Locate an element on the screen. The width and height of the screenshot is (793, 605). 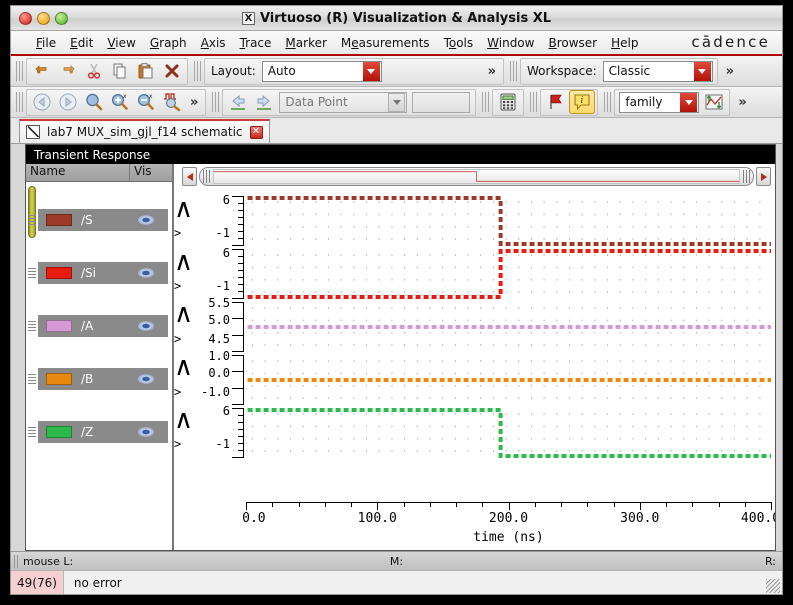
signal-row-s: /S is located at coordinates (98, 220).